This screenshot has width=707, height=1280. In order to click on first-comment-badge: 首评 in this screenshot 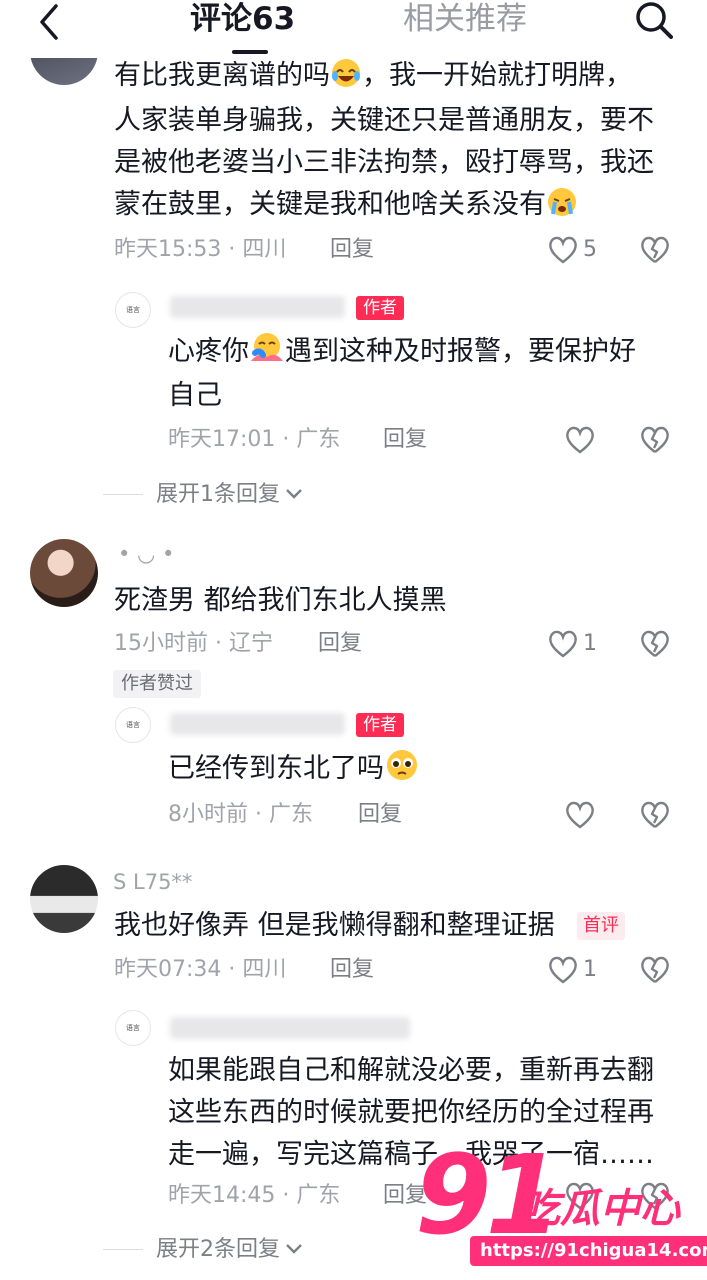, I will do `click(601, 926)`.